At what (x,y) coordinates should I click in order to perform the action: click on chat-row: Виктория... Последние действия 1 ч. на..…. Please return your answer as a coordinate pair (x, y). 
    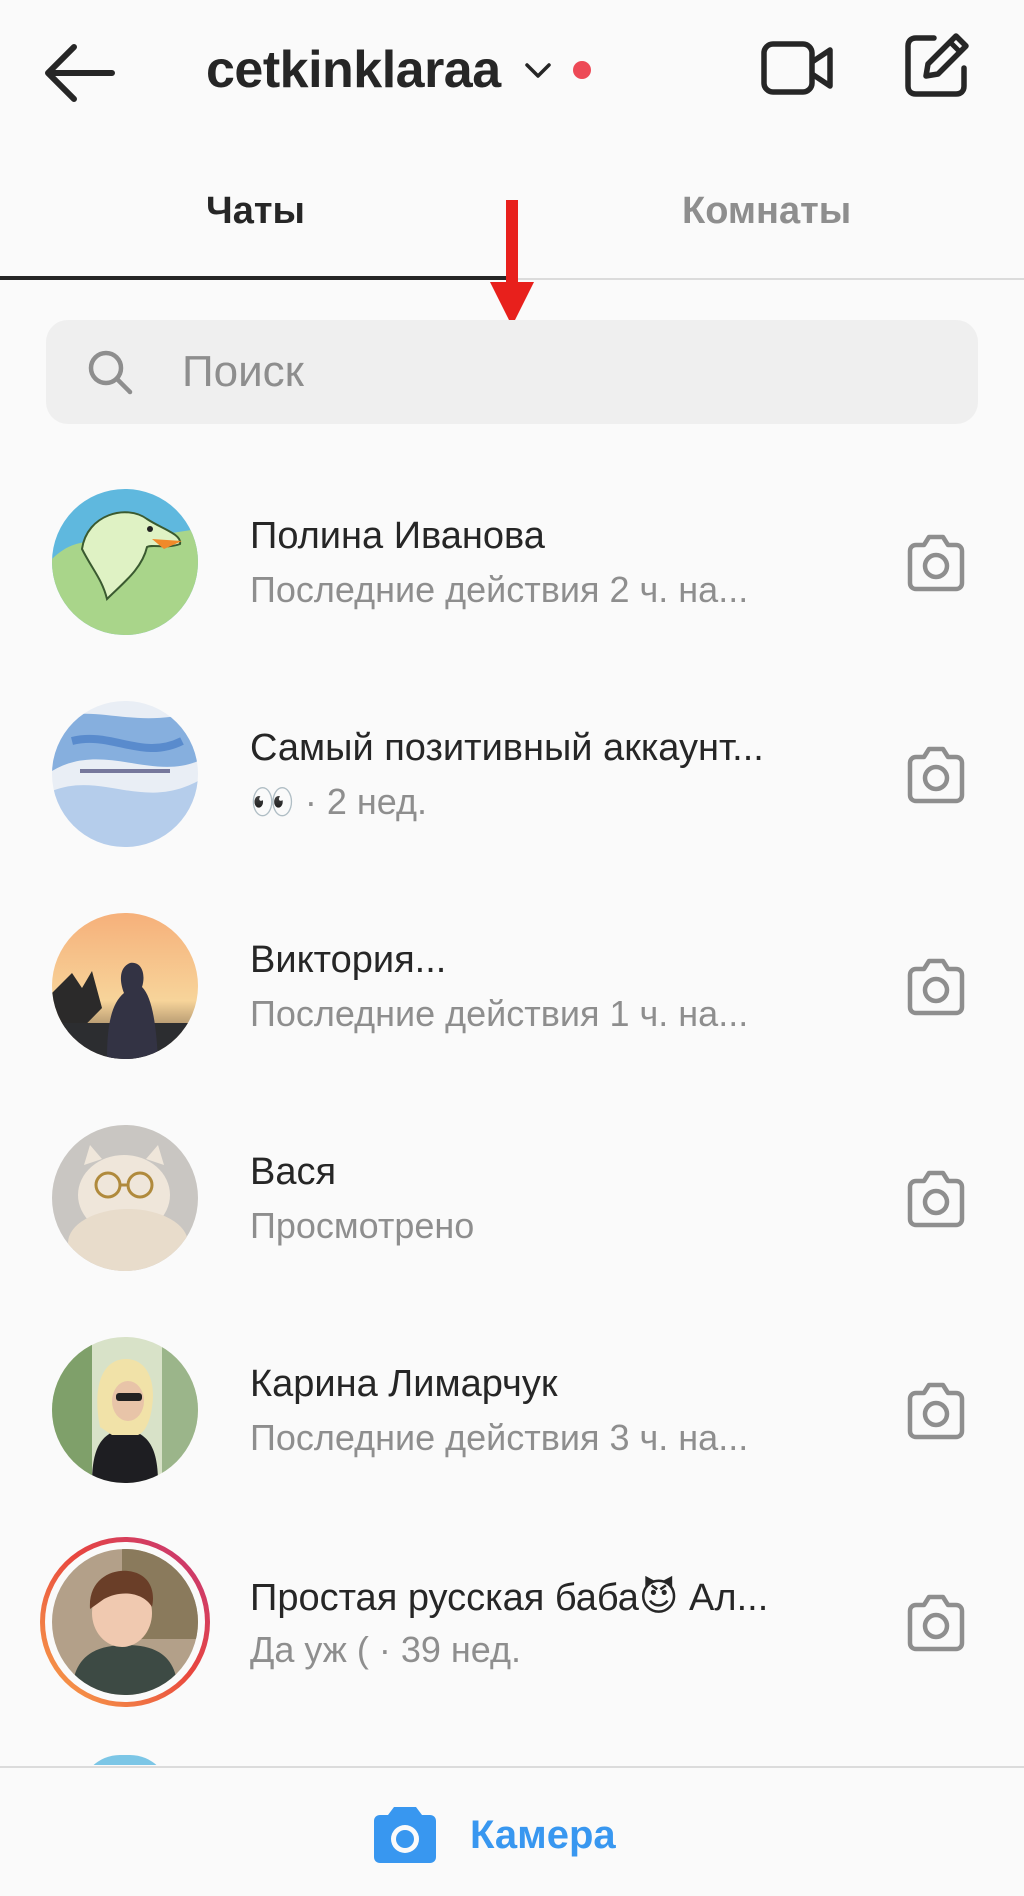
    Looking at the image, I should click on (512, 1007).